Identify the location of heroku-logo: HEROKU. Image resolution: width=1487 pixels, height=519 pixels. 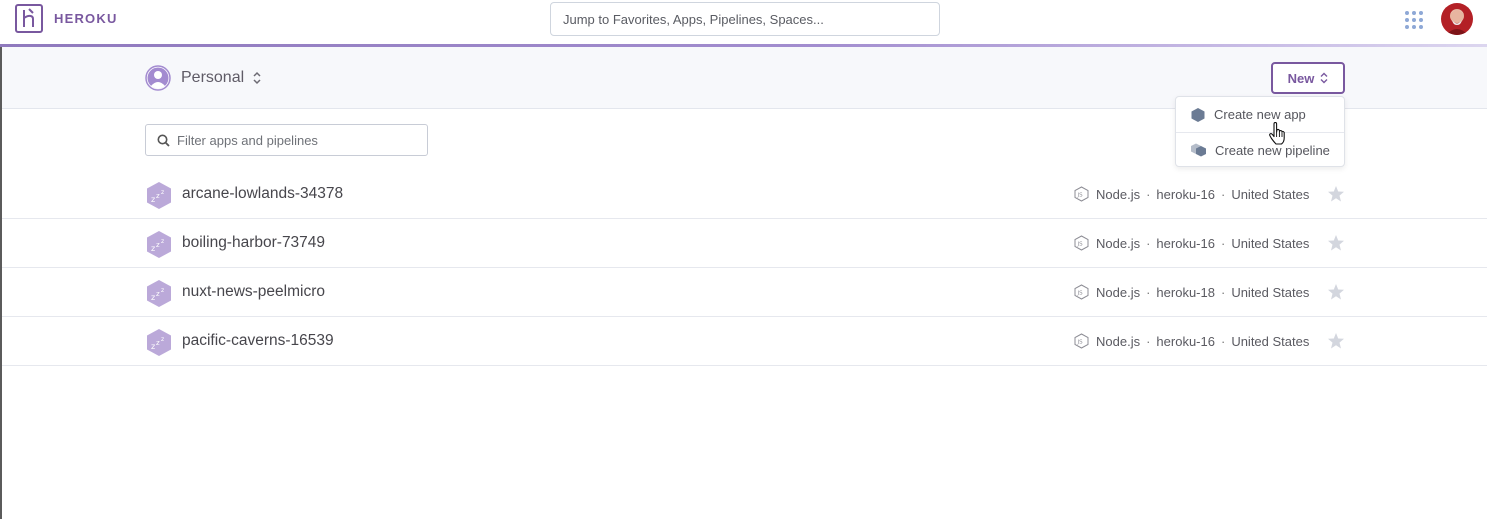
(66, 18).